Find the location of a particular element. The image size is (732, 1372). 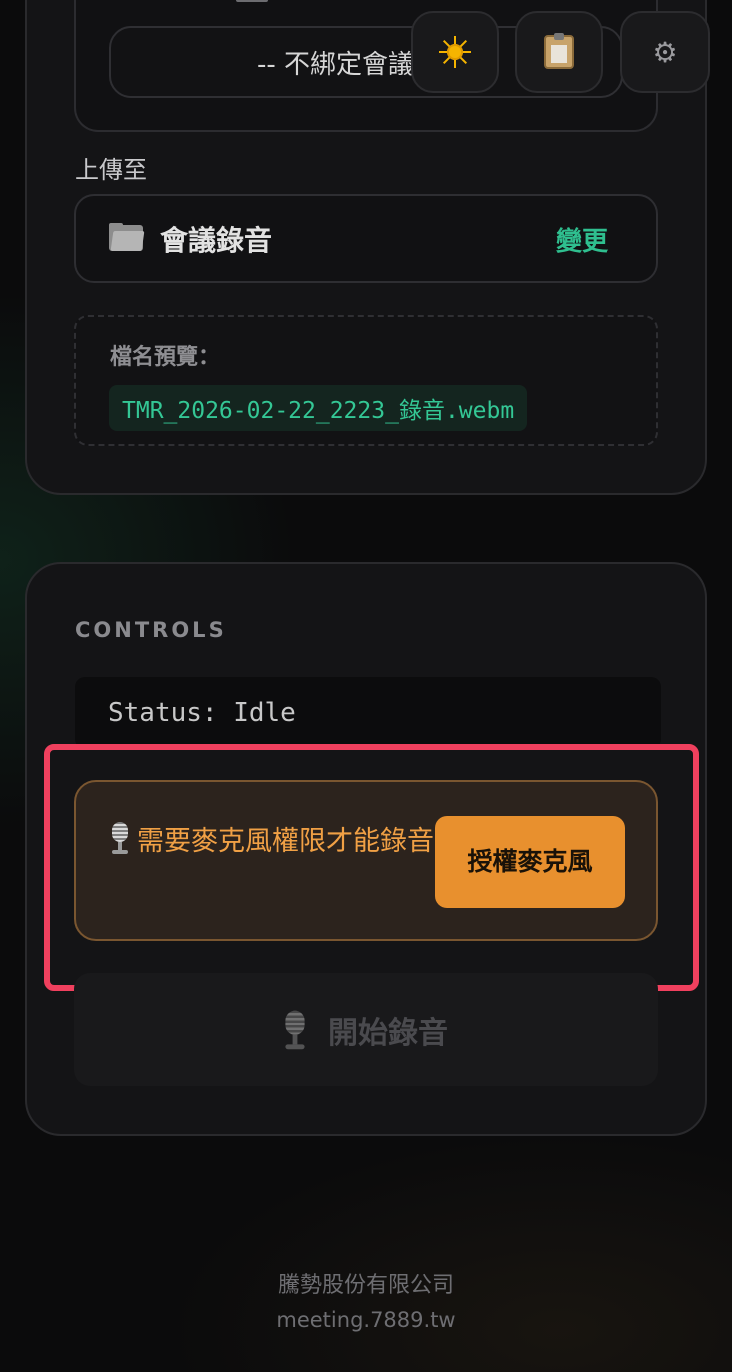

start-recording-label: 開始錄音 is located at coordinates (388, 1033).